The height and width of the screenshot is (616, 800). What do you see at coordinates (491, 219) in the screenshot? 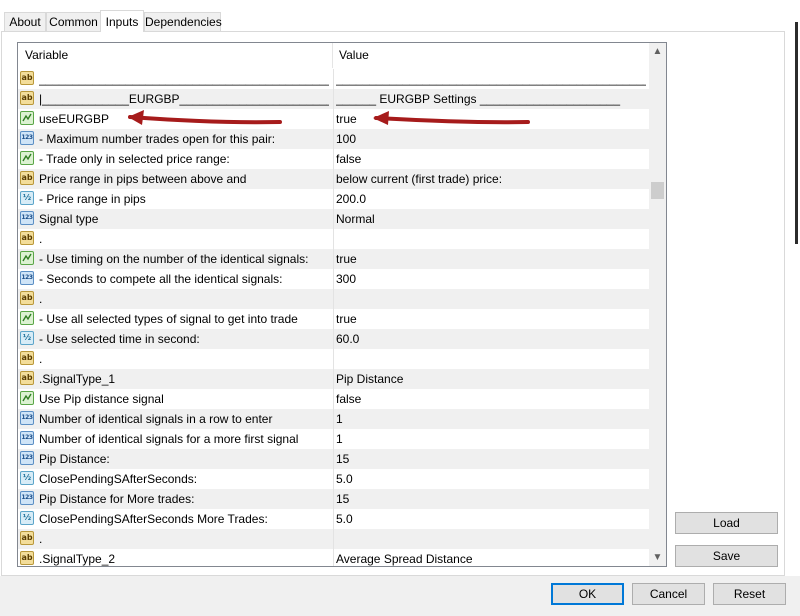
I see `value-cell: Normal` at bounding box center [491, 219].